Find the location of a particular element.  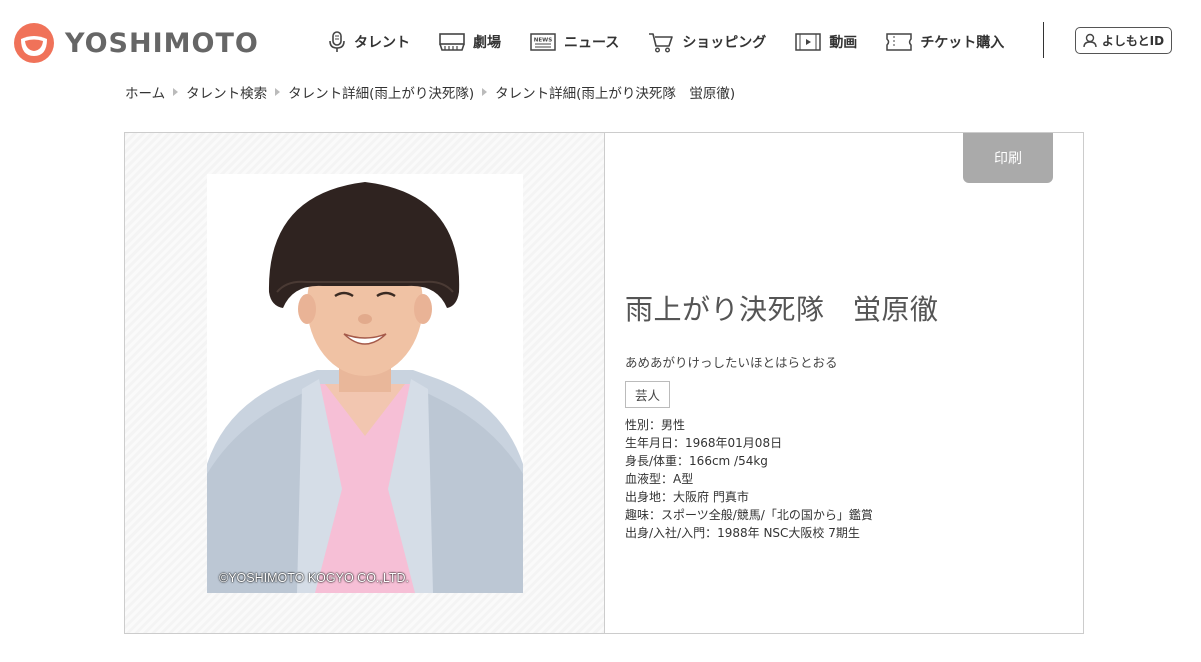

nav-talent-label: タレント is located at coordinates (382, 43).